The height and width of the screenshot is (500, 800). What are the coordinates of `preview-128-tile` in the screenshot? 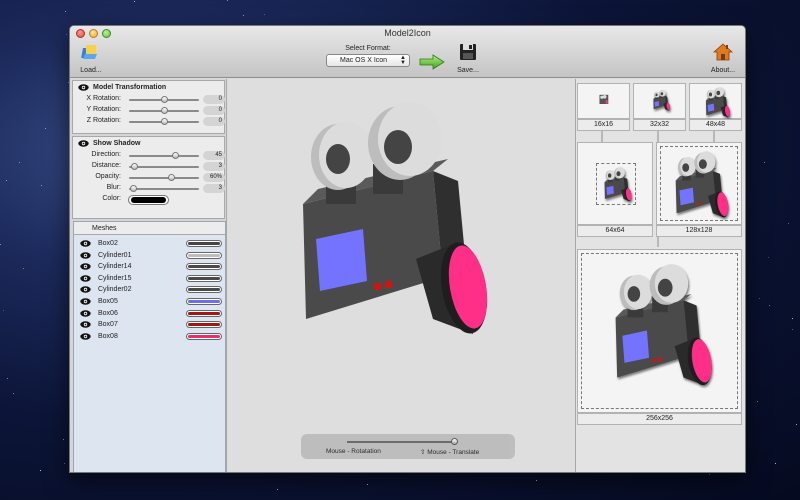 It's located at (699, 183).